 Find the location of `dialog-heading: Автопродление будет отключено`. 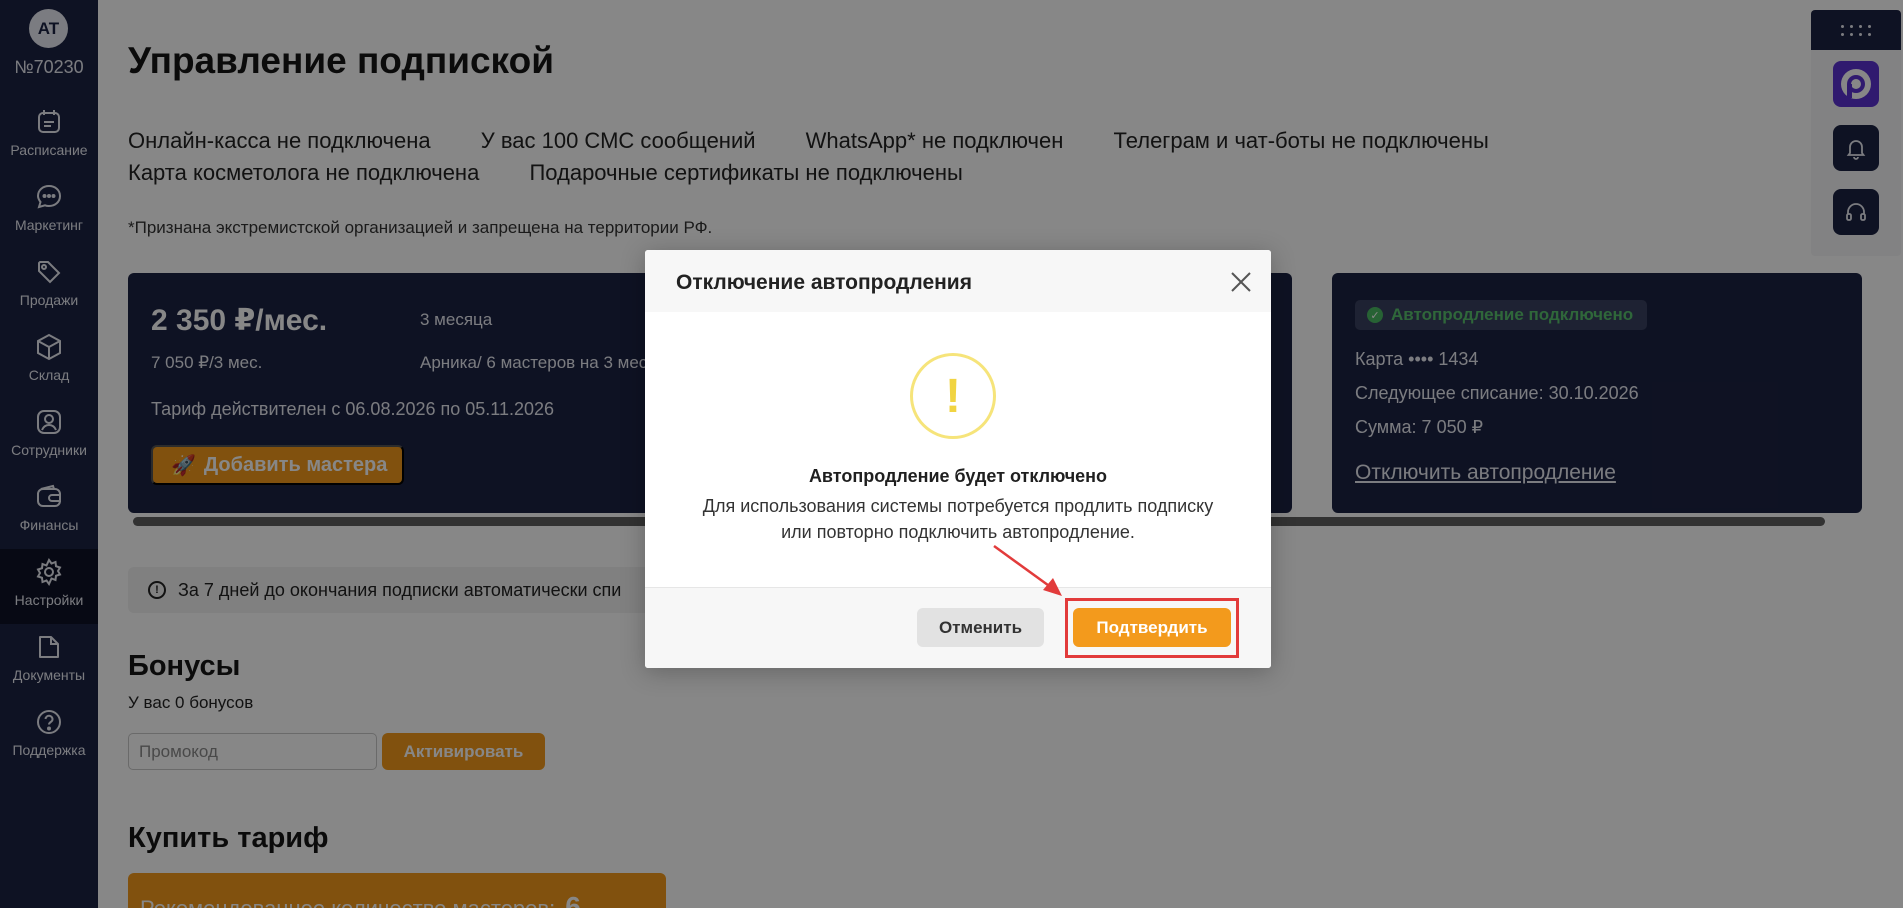

dialog-heading: Автопродление будет отключено is located at coordinates (958, 476).